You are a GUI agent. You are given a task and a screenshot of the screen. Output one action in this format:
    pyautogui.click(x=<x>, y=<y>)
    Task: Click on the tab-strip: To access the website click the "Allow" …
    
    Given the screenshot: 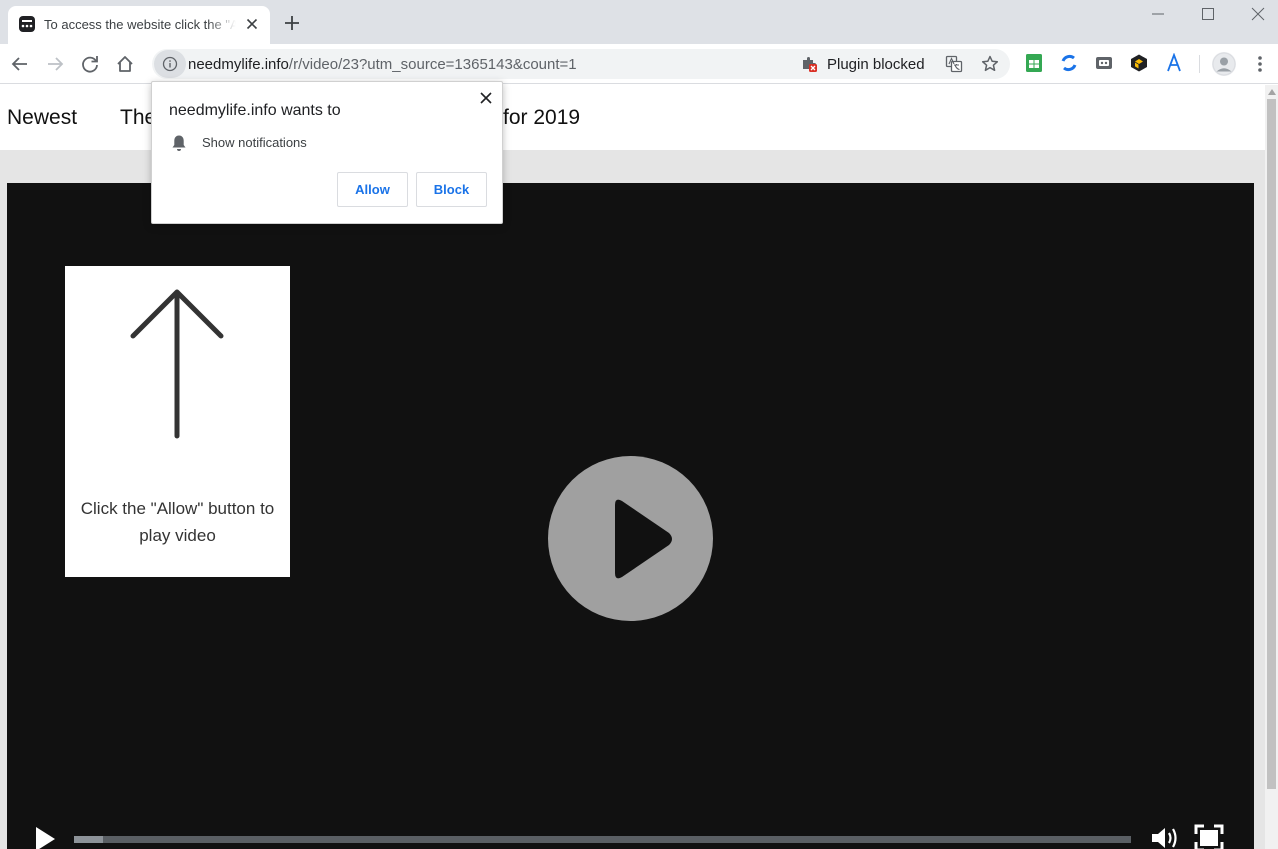 What is the action you would take?
    pyautogui.click(x=639, y=22)
    